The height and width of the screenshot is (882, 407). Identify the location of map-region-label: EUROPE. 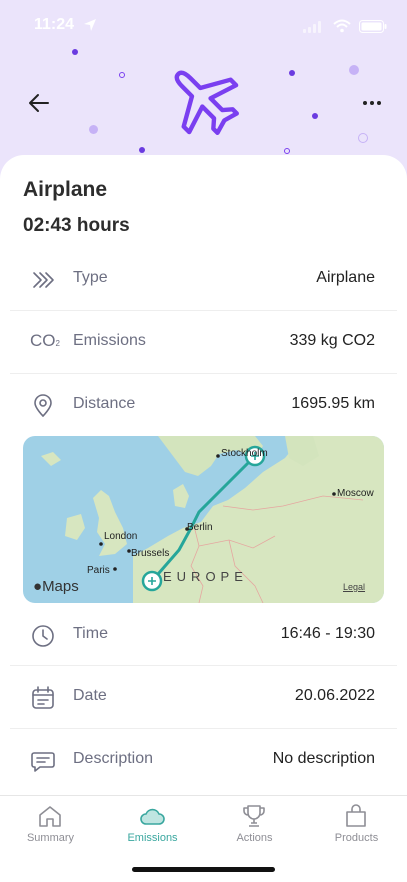
(205, 576).